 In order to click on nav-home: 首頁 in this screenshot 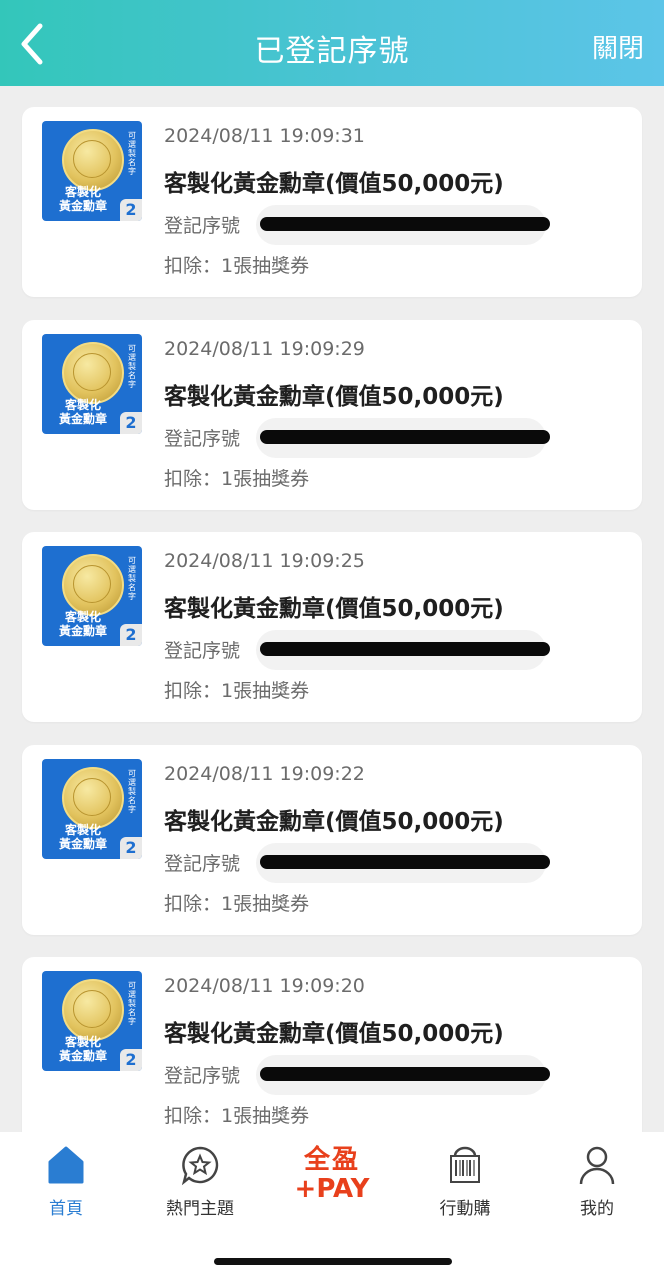, I will do `click(66, 1181)`.